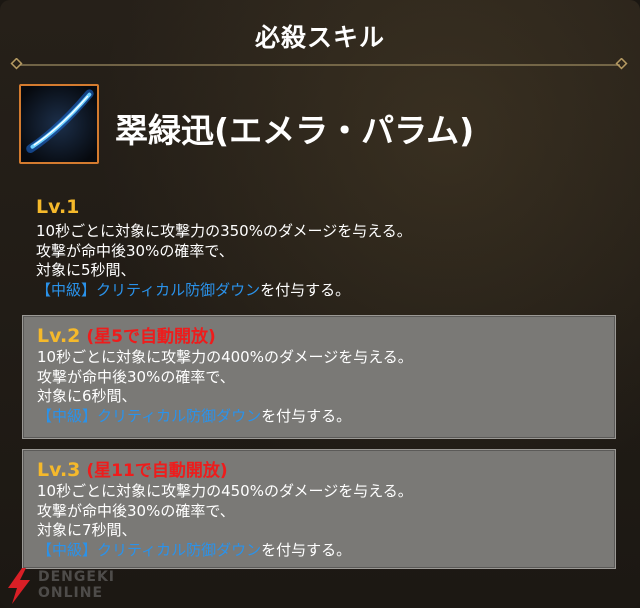 The image size is (640, 608). Describe the element at coordinates (319, 37) in the screenshot. I see `panel-title: 必殺スキル` at that location.